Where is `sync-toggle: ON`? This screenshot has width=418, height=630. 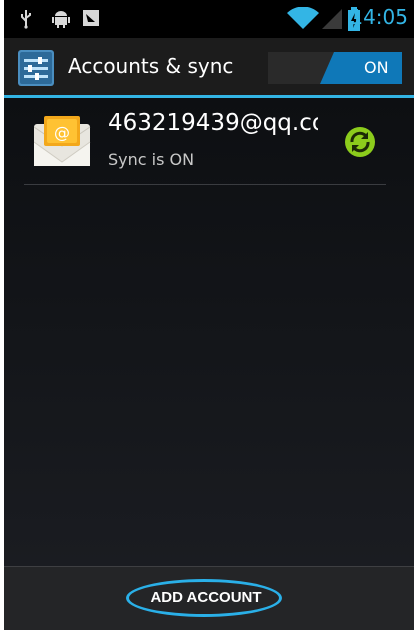 sync-toggle: ON is located at coordinates (335, 68).